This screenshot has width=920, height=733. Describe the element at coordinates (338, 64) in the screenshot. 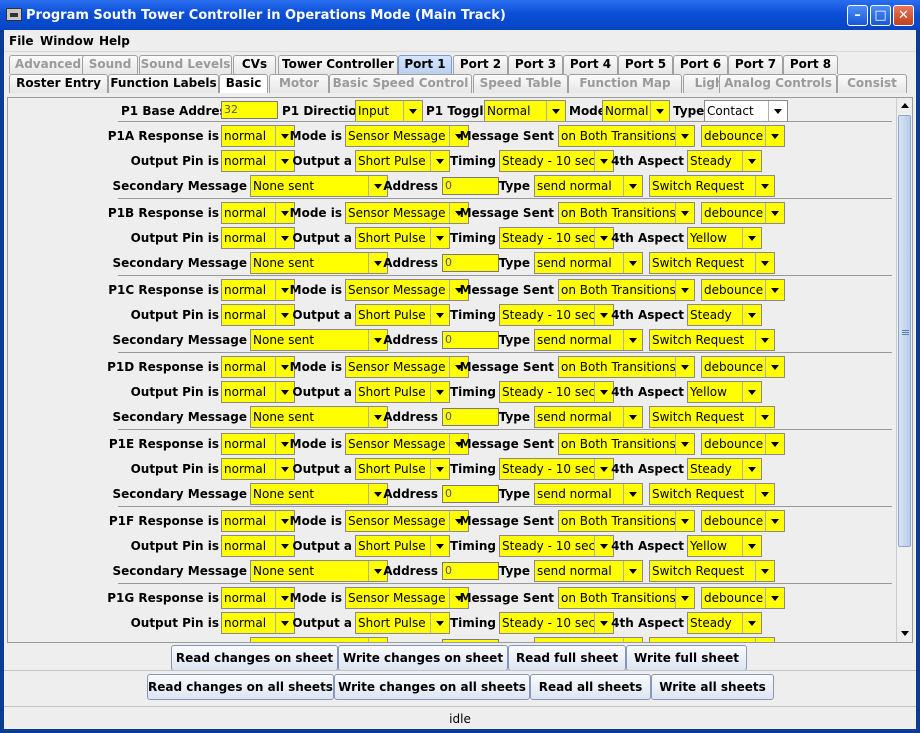

I see `tab-tower-controller: Tower Controller` at that location.